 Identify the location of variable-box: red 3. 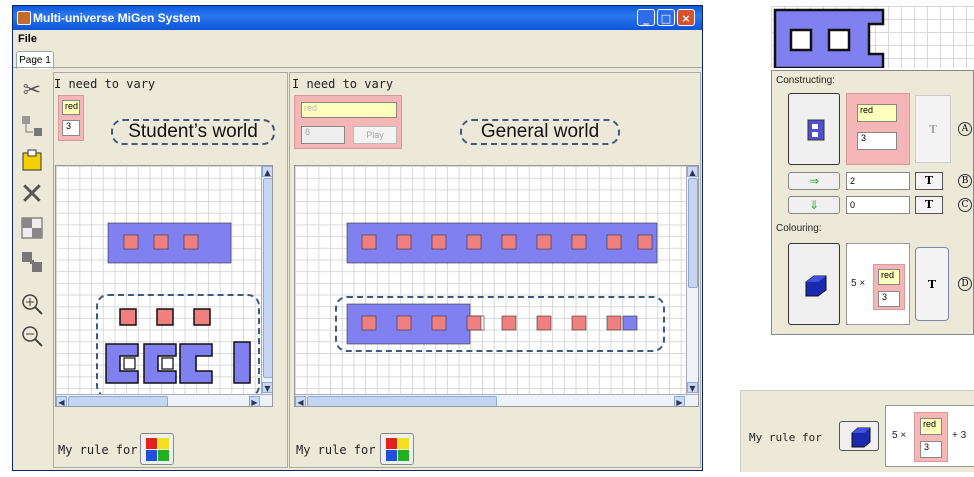
(71, 118).